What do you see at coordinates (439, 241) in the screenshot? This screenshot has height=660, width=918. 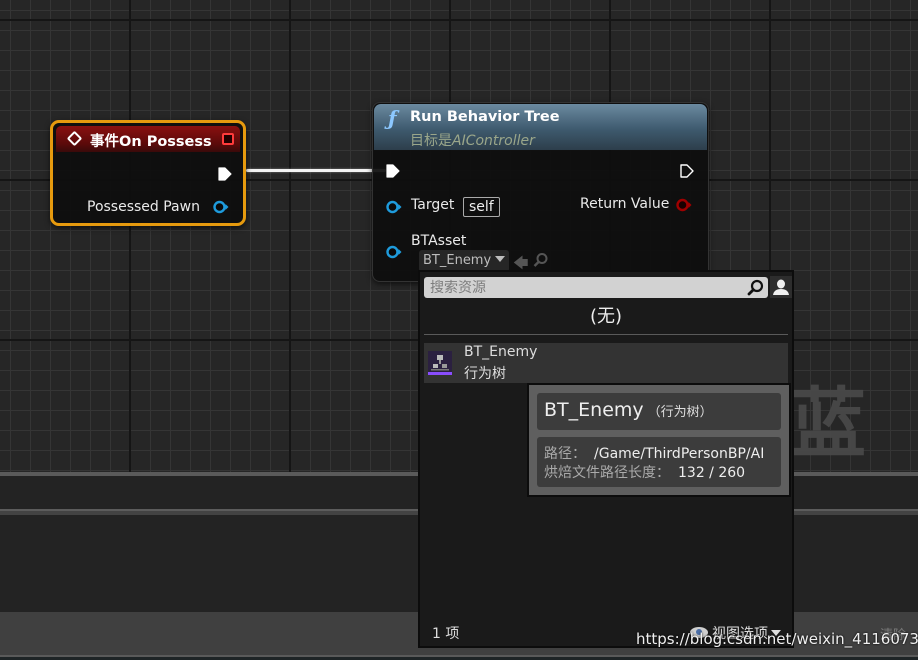 I see `btasset-pin-label: BTAsset` at bounding box center [439, 241].